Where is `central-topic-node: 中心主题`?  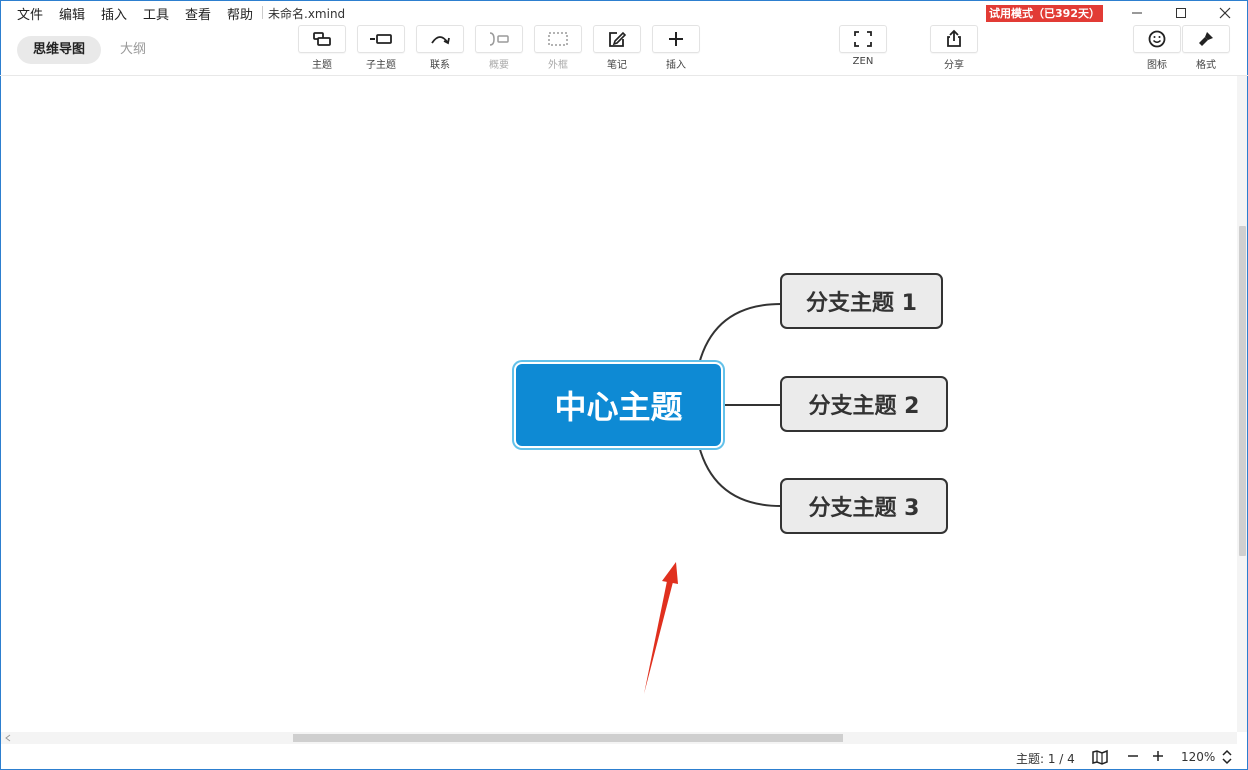
central-topic-node: 中心主题 is located at coordinates (618, 405).